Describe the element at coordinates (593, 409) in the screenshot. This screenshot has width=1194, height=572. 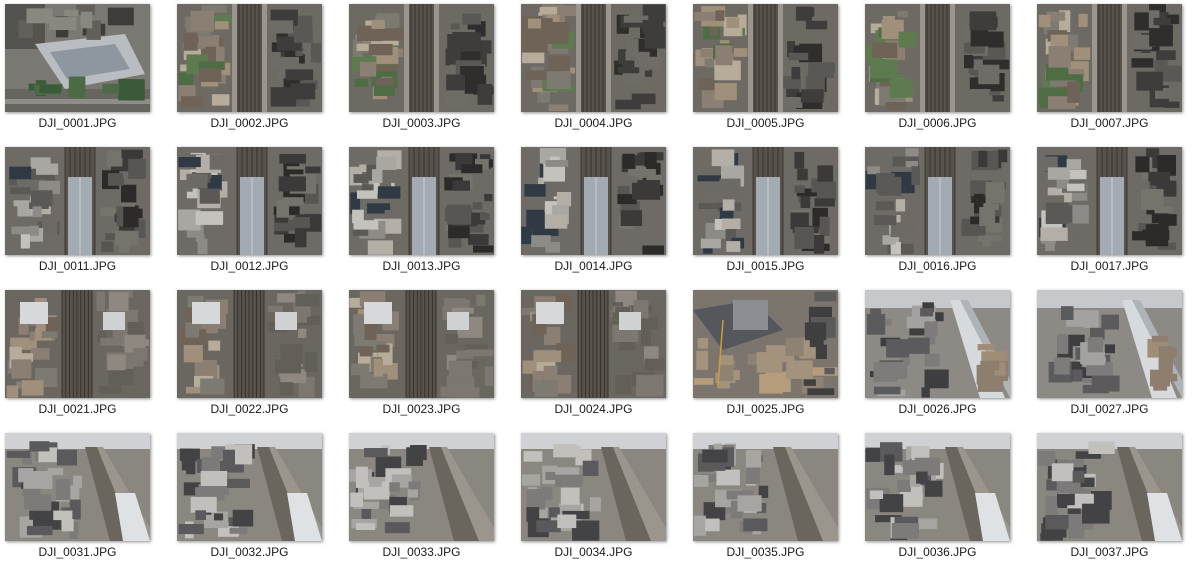
I see `file-name-label: DJI_0024.JPG` at that location.